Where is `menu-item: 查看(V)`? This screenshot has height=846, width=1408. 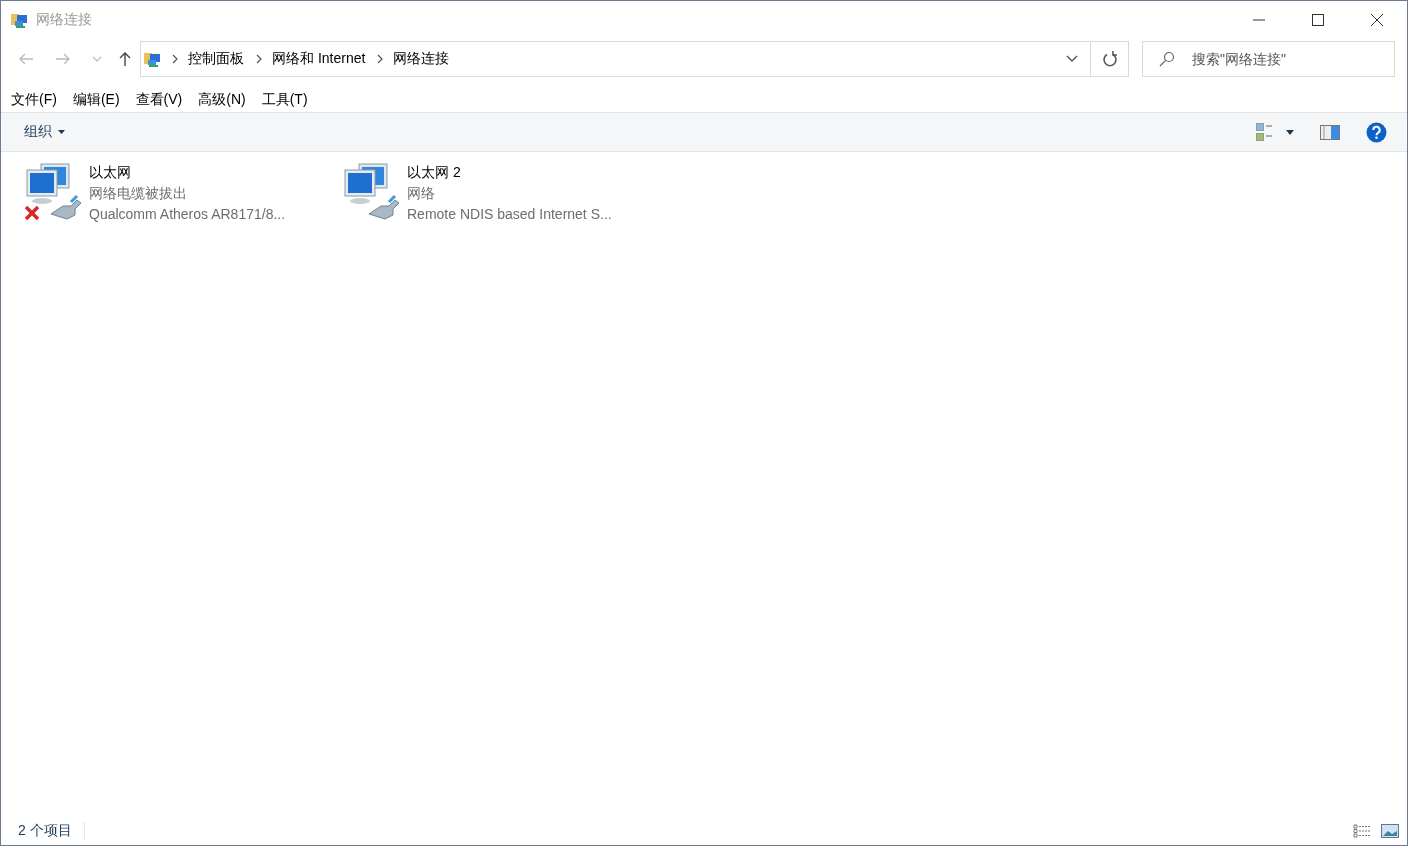
menu-item: 查看(V) is located at coordinates (159, 99).